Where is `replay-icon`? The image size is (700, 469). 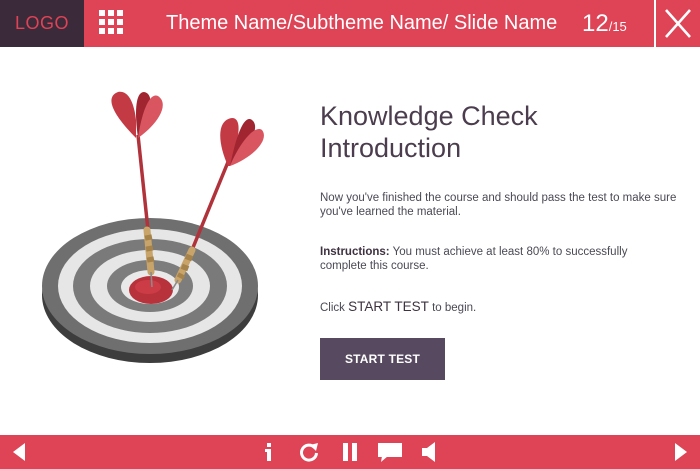
replay-icon is located at coordinates (309, 452).